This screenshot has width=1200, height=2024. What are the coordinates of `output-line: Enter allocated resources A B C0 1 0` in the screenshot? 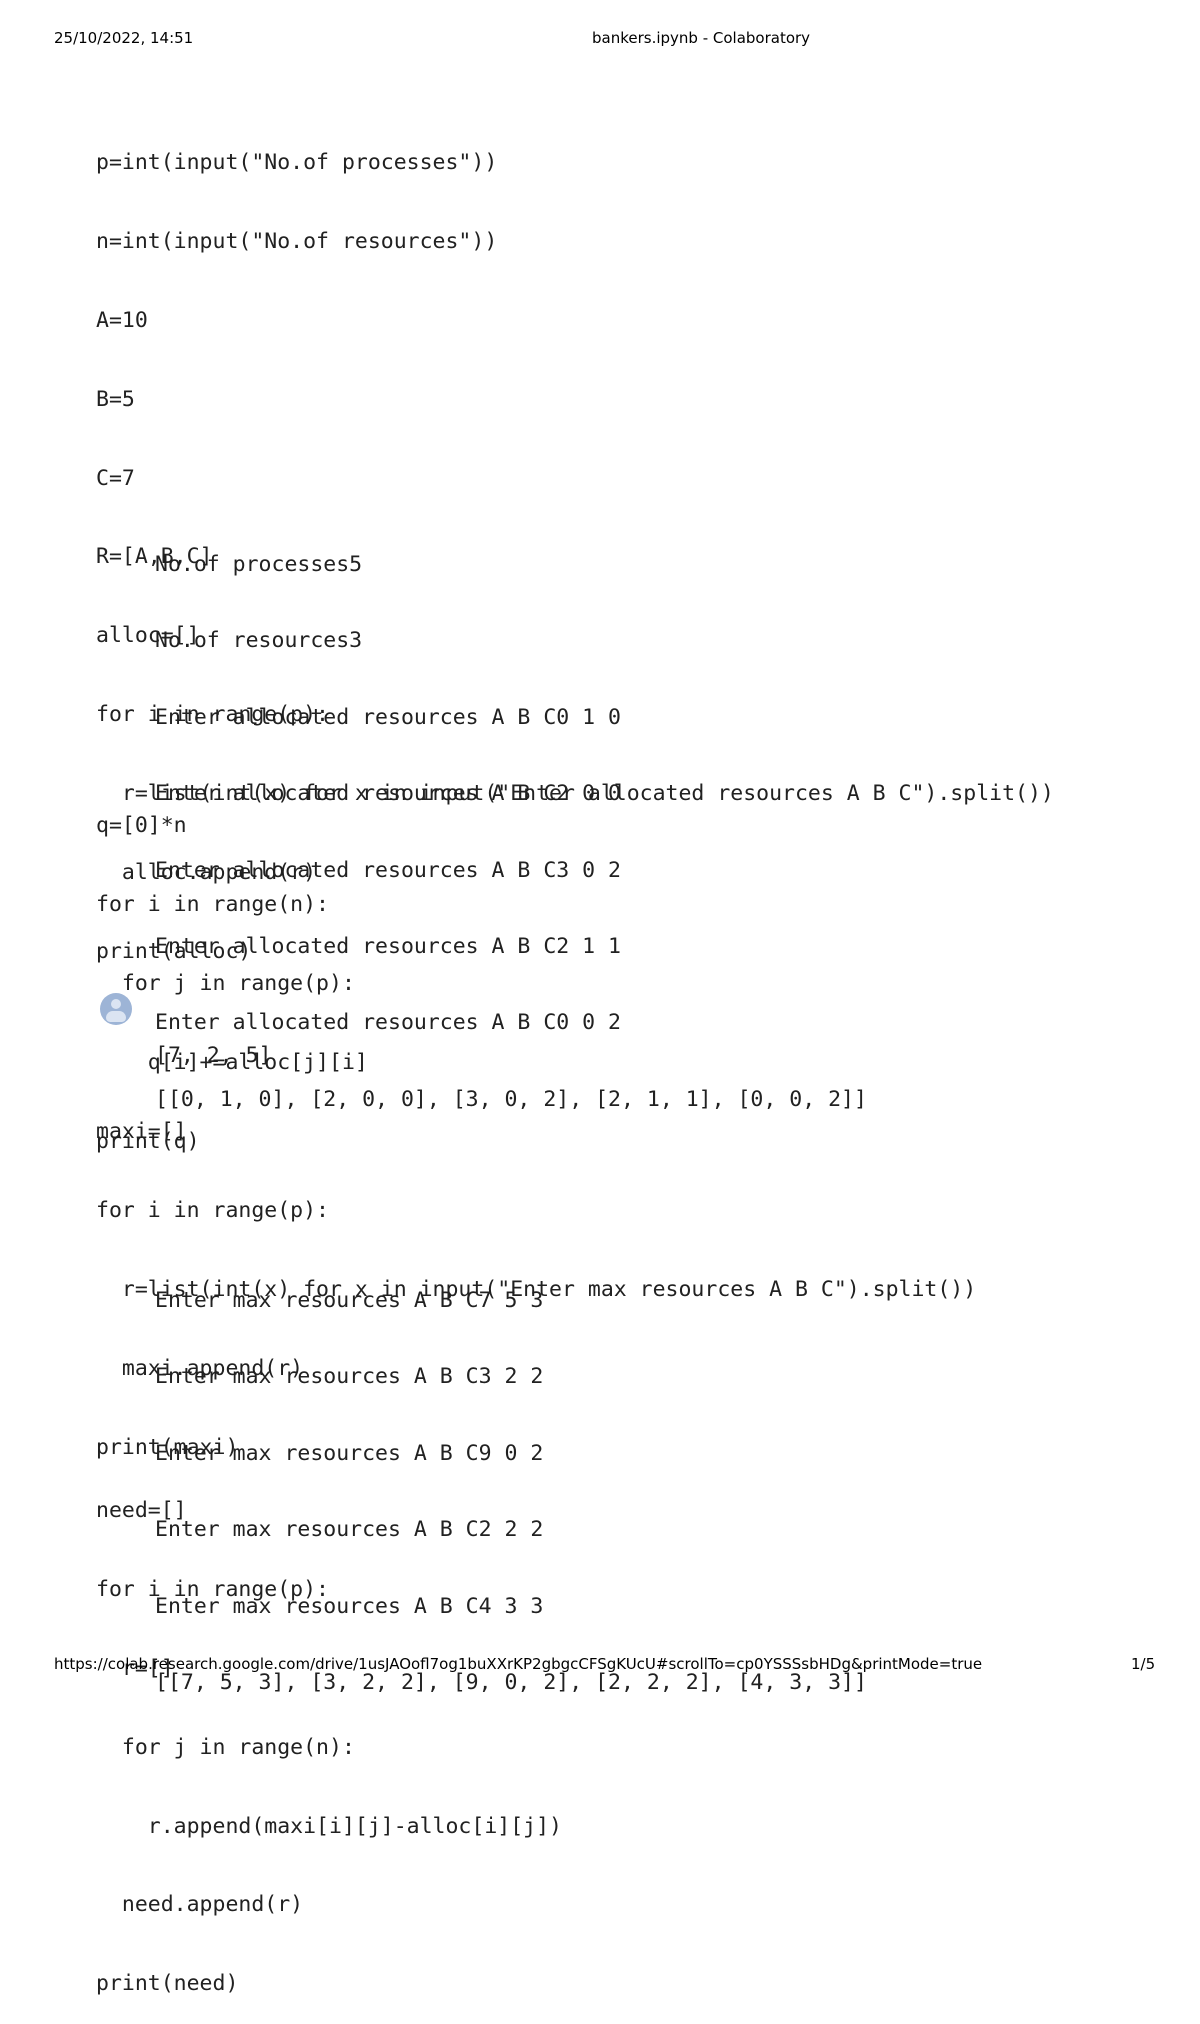 It's located at (388, 717).